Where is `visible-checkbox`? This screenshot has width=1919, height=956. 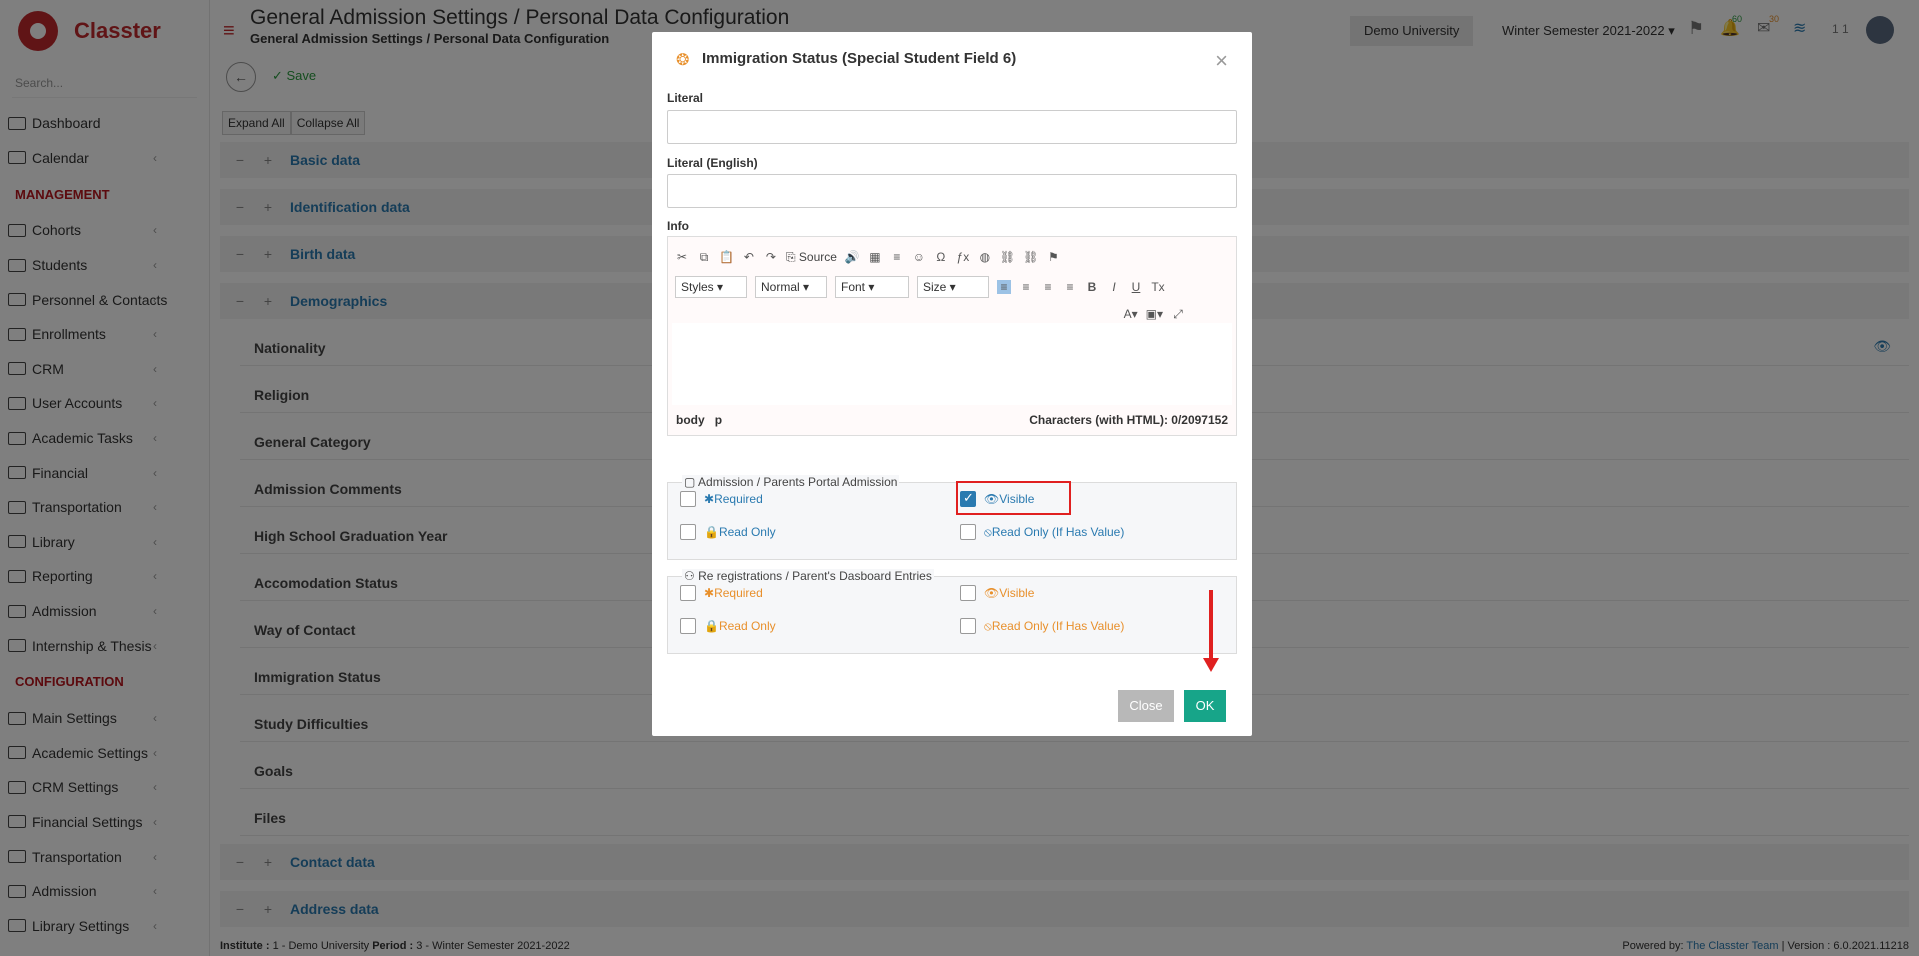 visible-checkbox is located at coordinates (968, 593).